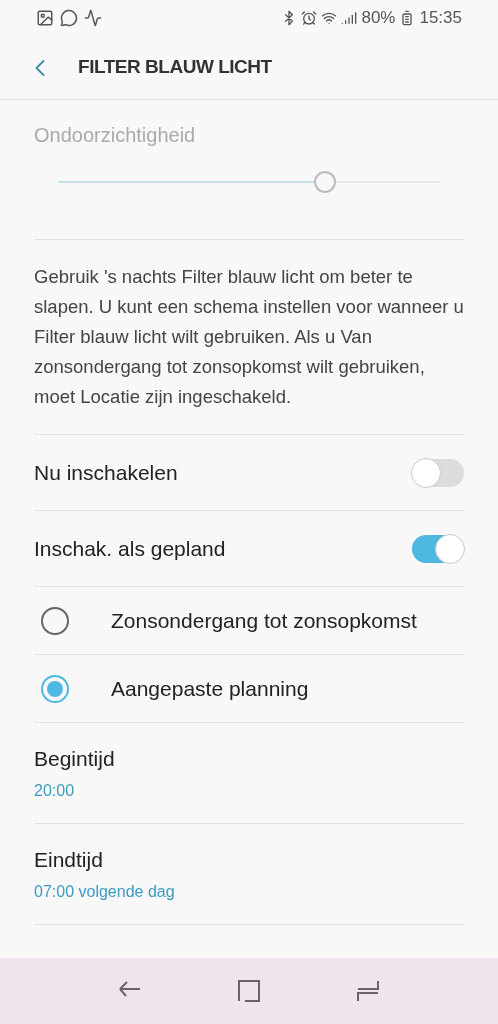 This screenshot has width=498, height=1024. I want to click on battery-percentage: 80%, so click(378, 18).